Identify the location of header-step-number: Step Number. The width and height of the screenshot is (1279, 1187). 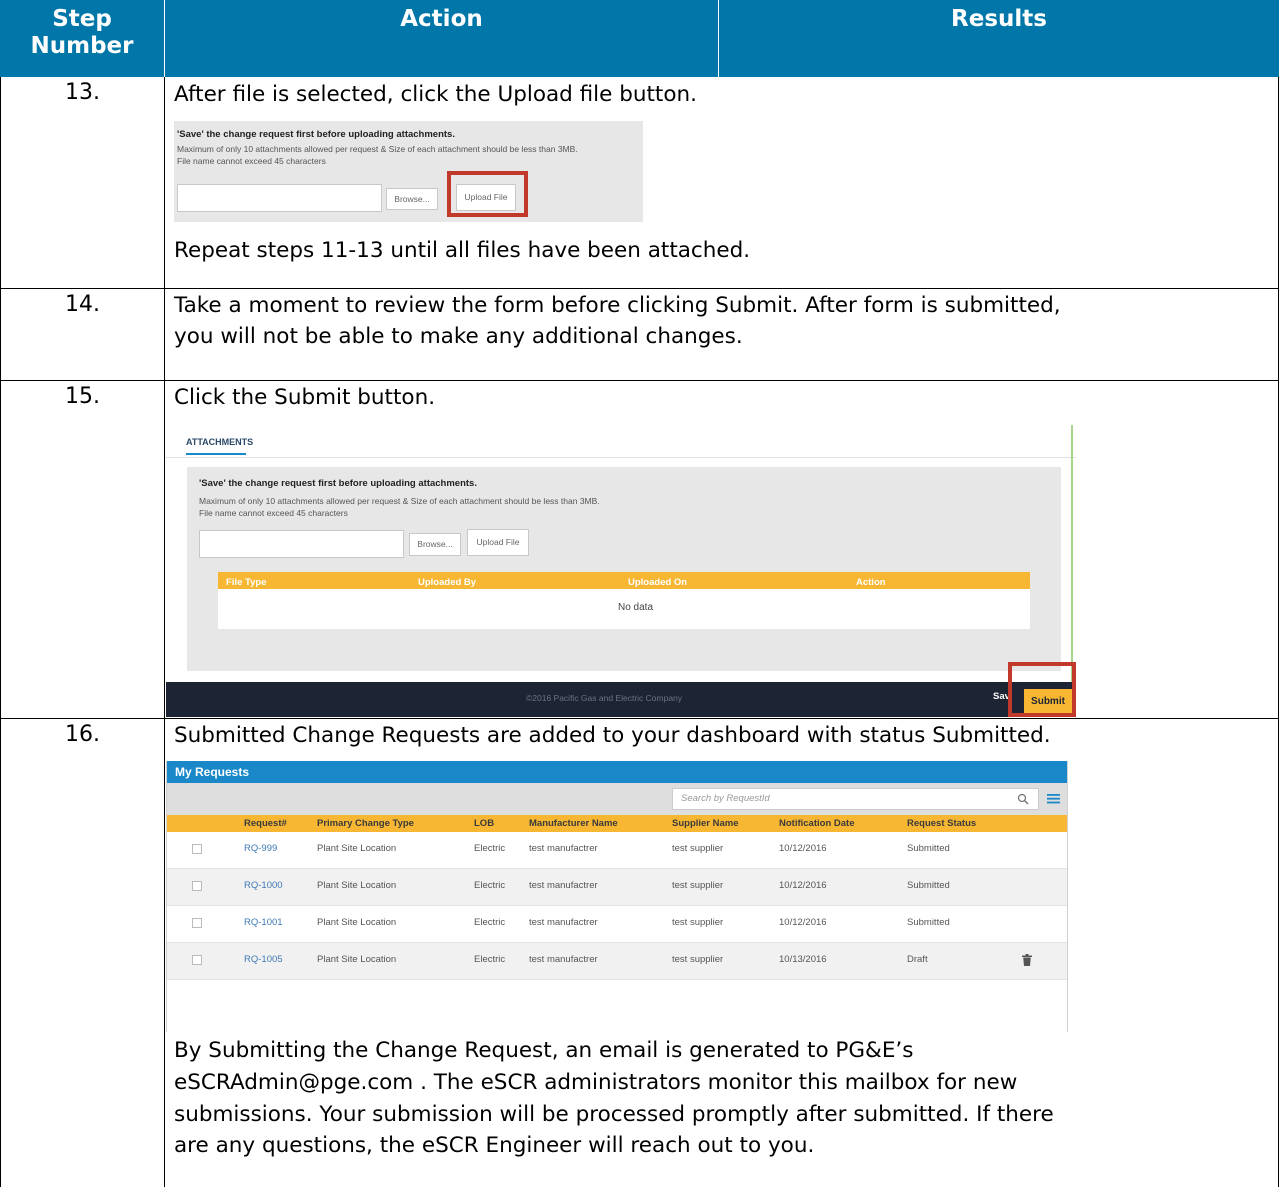
(82, 38).